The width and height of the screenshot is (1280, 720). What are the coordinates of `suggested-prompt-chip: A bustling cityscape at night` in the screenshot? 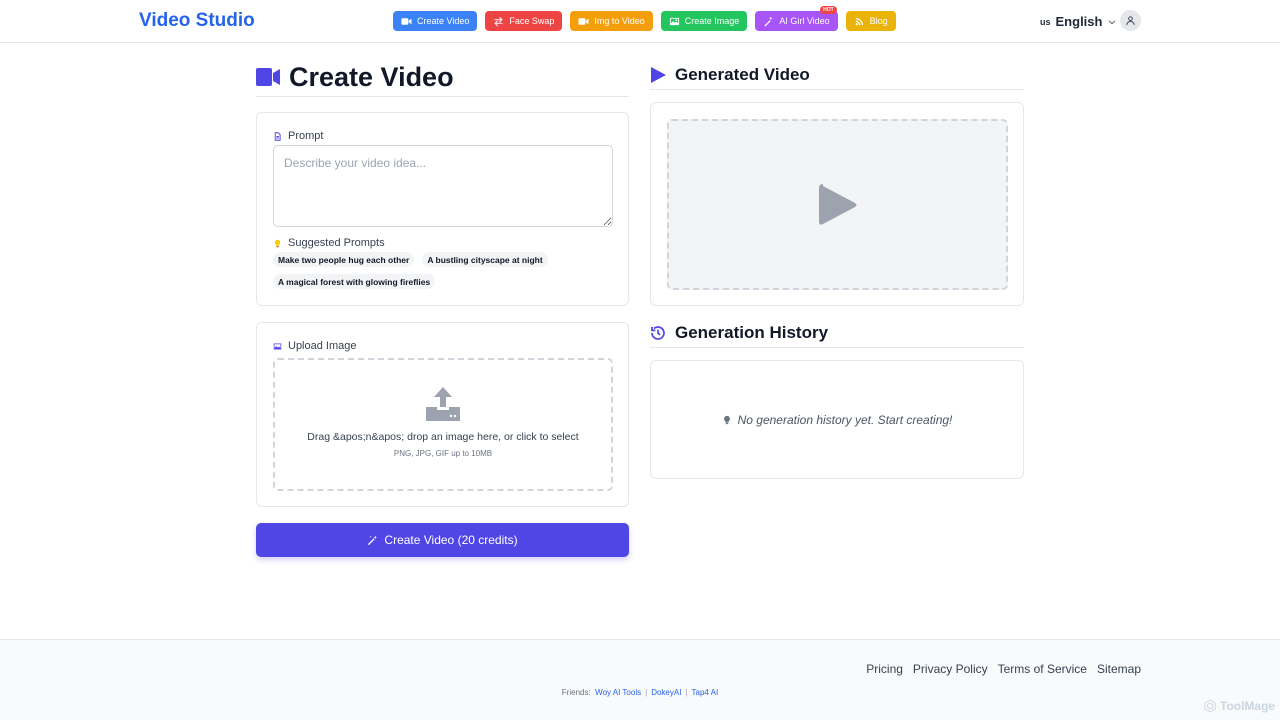 It's located at (485, 259).